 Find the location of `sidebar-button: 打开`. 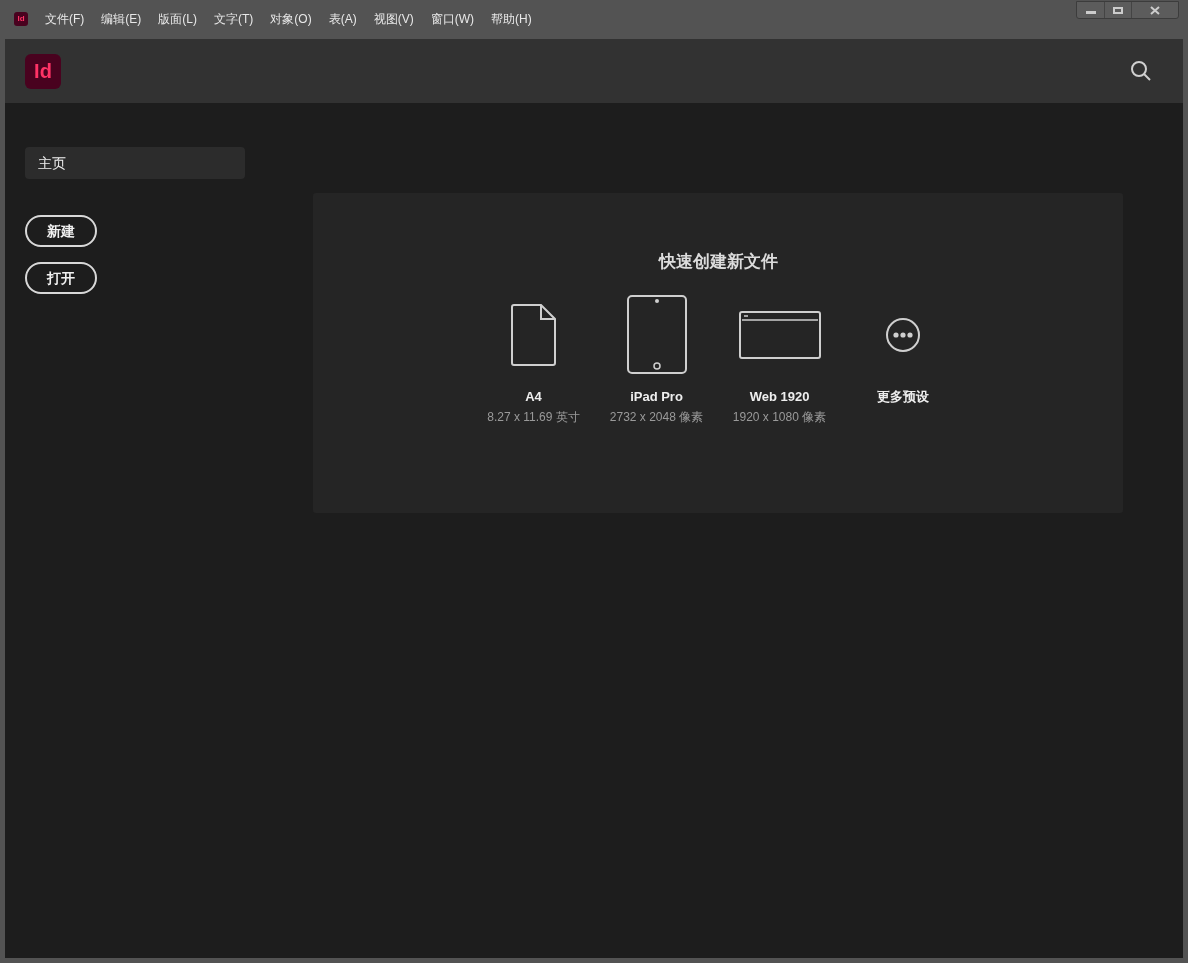

sidebar-button: 打开 is located at coordinates (61, 278).